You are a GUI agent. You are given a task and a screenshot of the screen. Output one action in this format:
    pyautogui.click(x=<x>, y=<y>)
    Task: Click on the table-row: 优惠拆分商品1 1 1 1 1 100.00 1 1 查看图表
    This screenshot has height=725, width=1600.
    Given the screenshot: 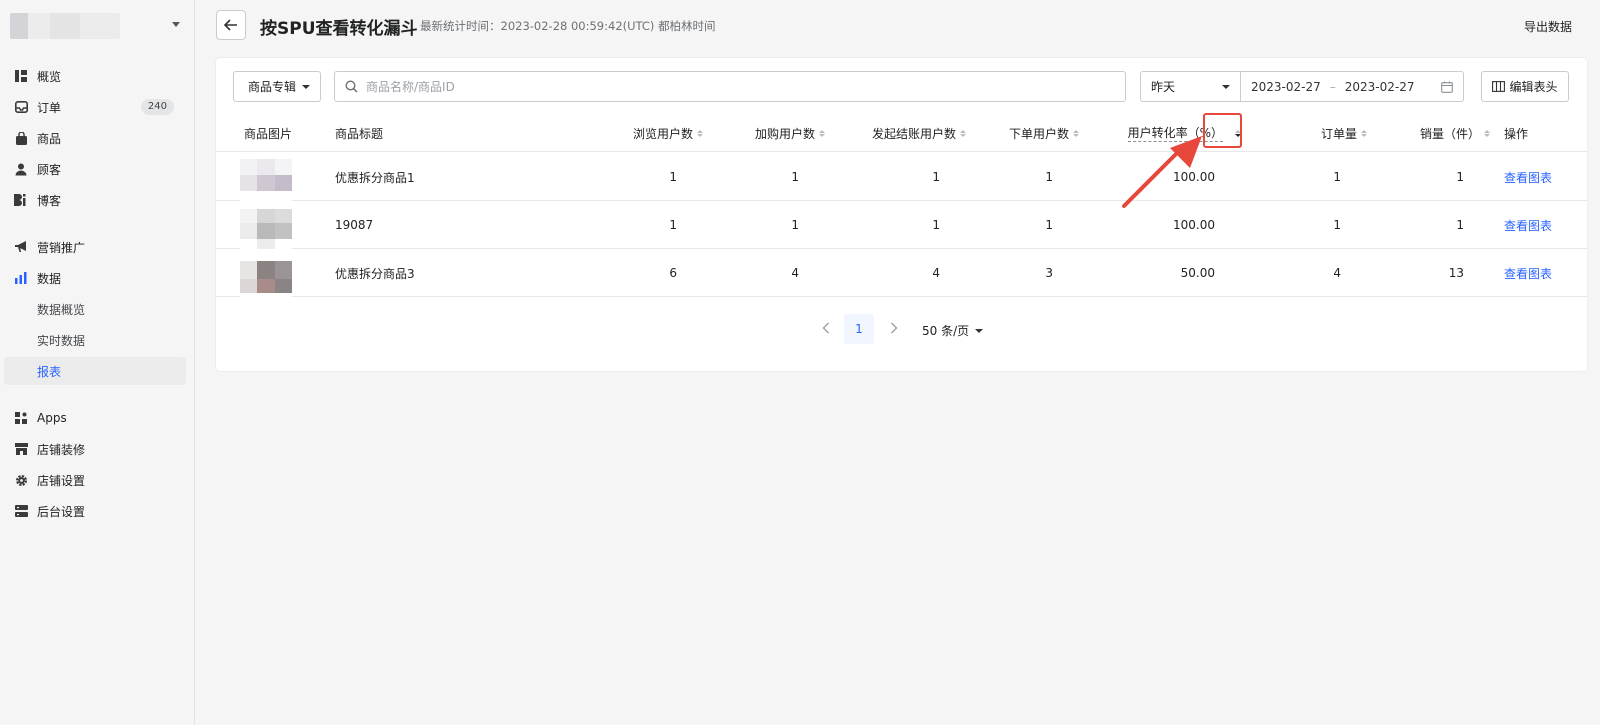 What is the action you would take?
    pyautogui.click(x=901, y=177)
    